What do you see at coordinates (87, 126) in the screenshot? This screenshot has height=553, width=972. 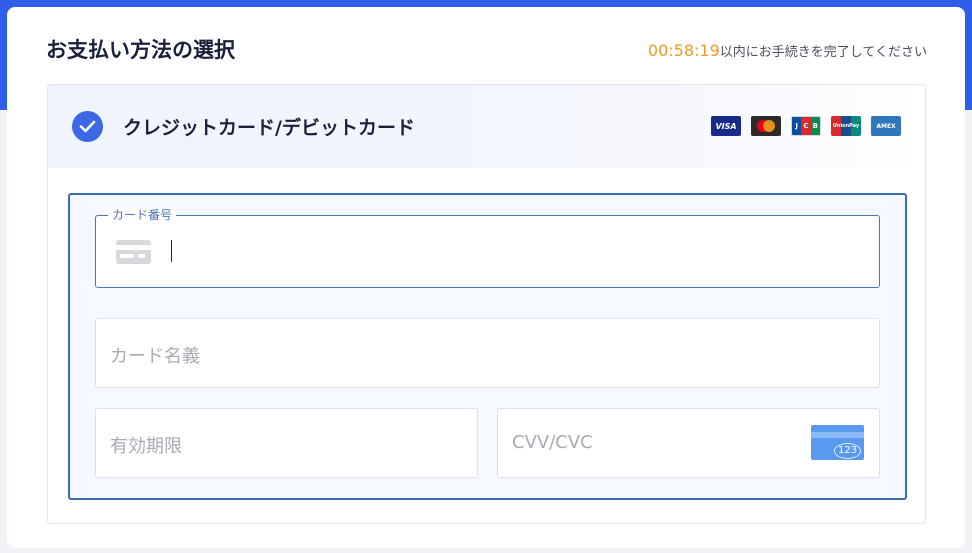 I see `checkmark-icon` at bounding box center [87, 126].